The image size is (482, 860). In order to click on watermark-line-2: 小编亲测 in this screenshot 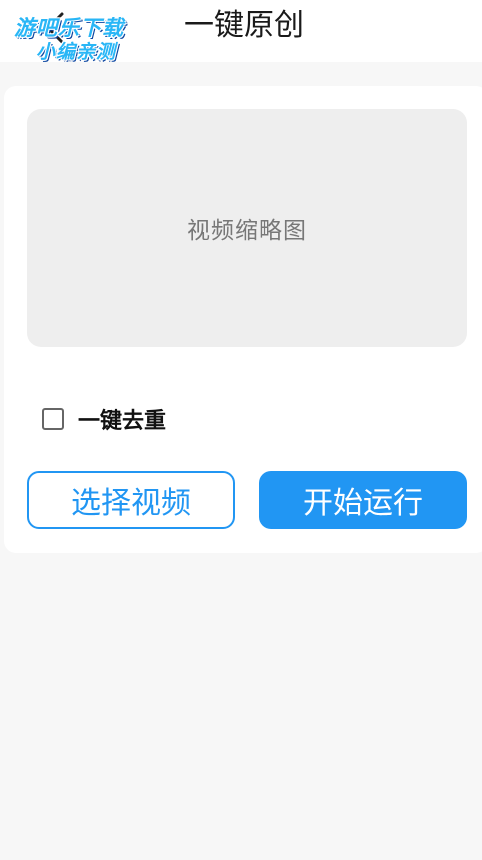, I will do `click(76, 52)`.